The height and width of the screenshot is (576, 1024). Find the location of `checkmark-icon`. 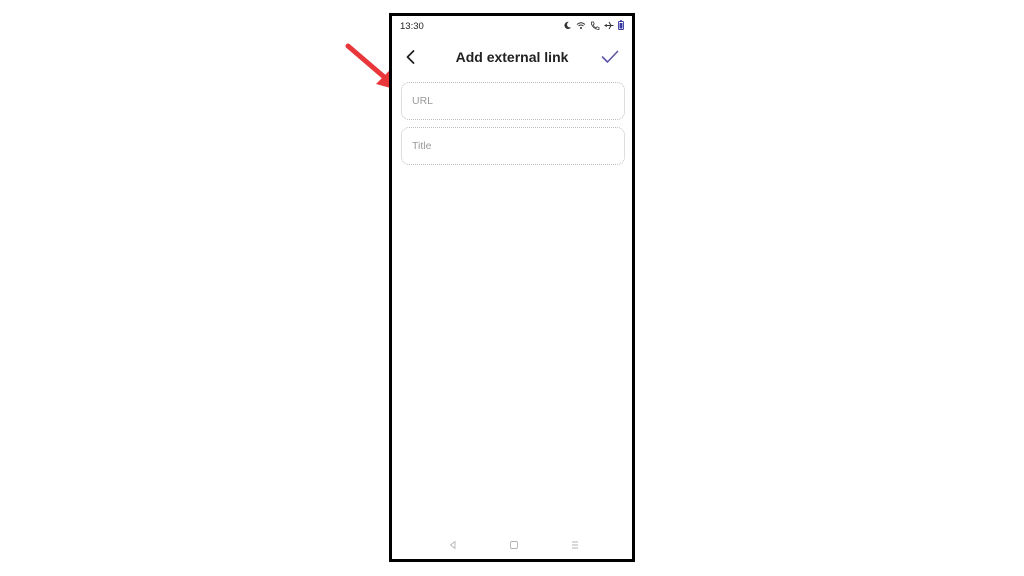

checkmark-icon is located at coordinates (610, 56).